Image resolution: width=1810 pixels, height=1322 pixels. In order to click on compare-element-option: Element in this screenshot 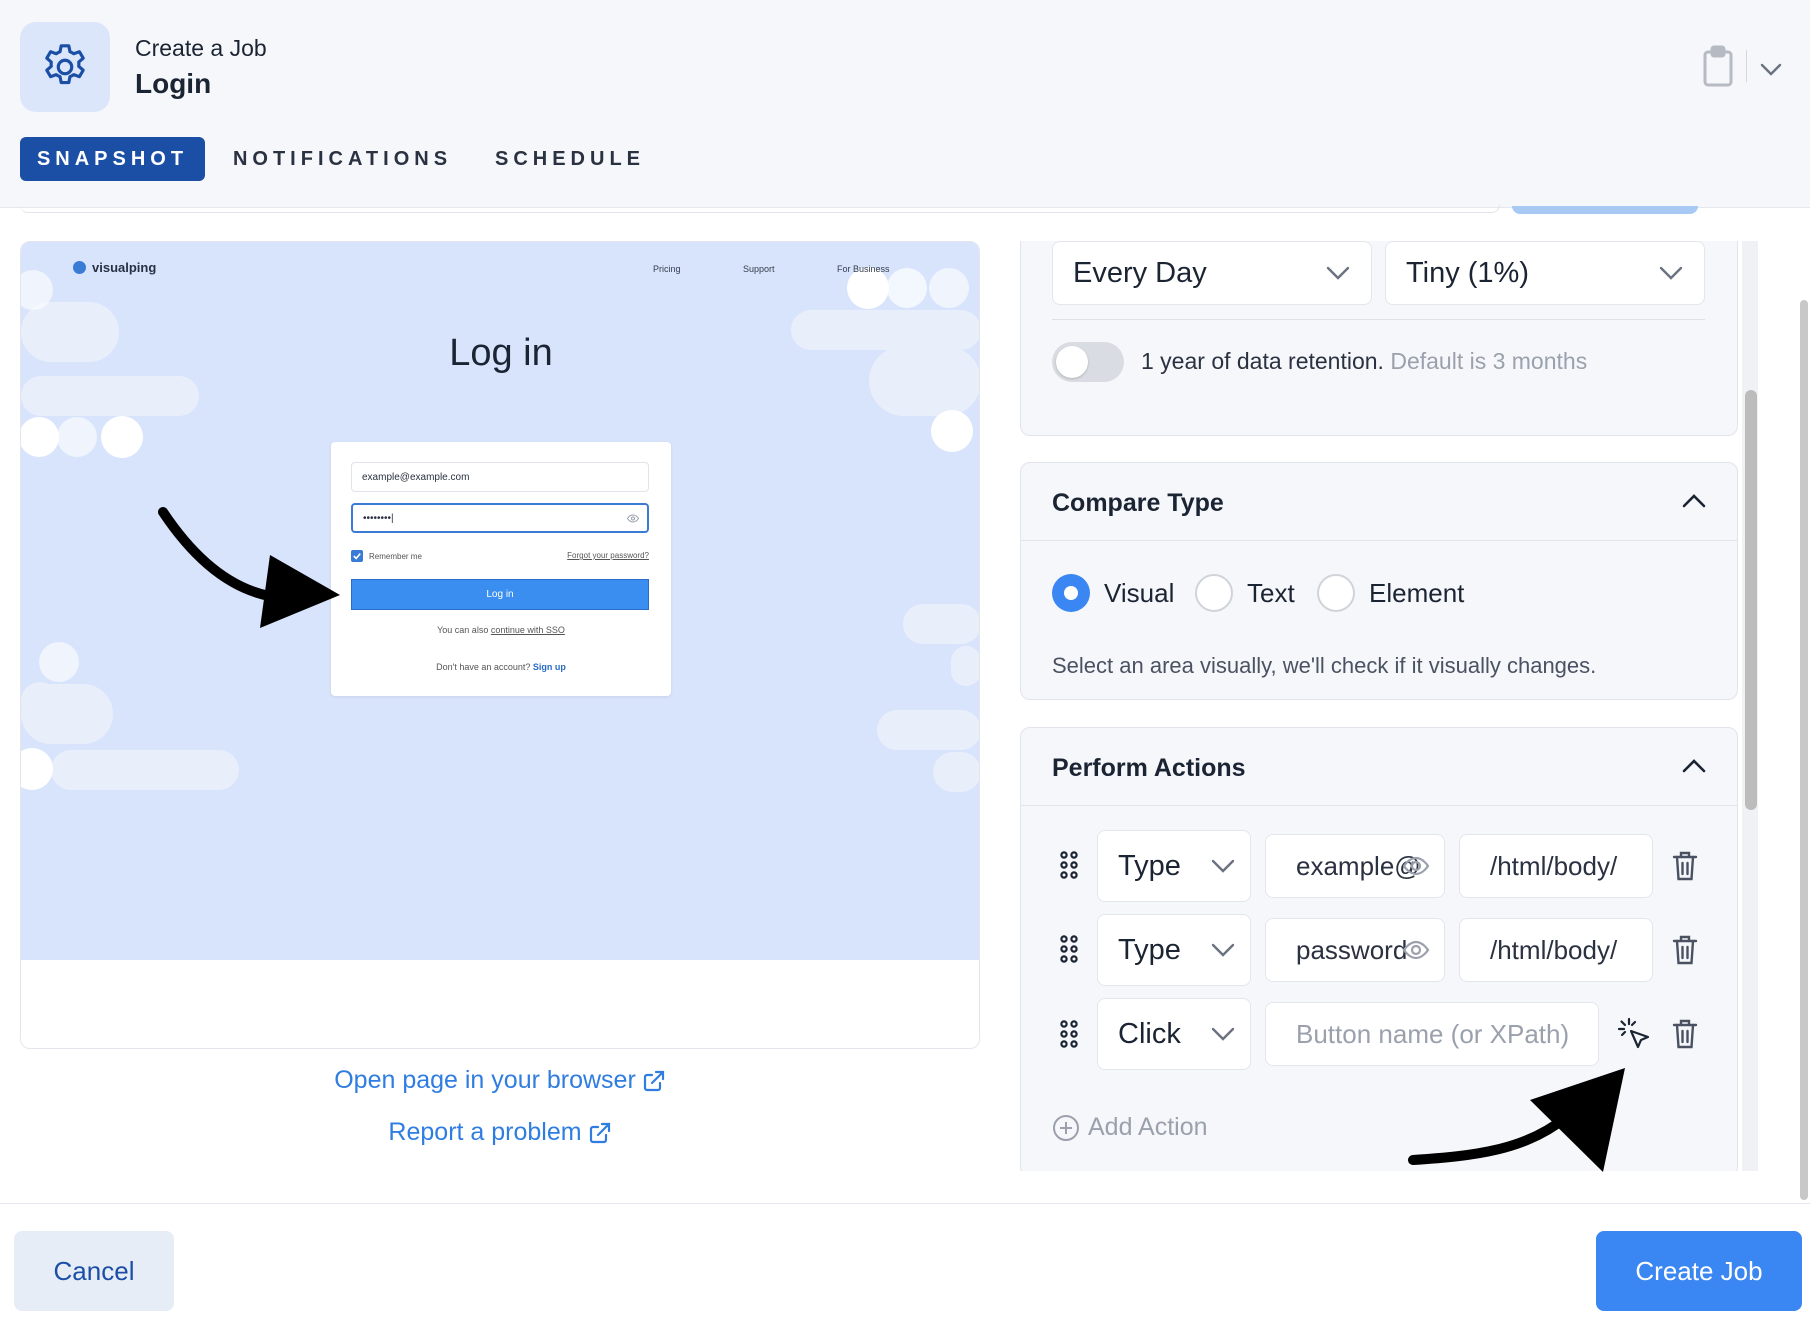, I will do `click(1390, 593)`.